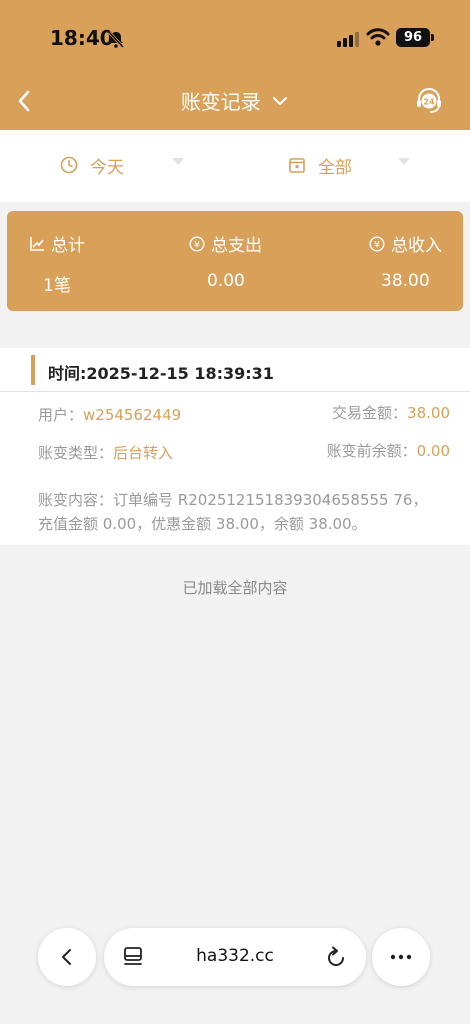 The width and height of the screenshot is (470, 1024). What do you see at coordinates (416, 246) in the screenshot?
I see `income-label-text: 总收入` at bounding box center [416, 246].